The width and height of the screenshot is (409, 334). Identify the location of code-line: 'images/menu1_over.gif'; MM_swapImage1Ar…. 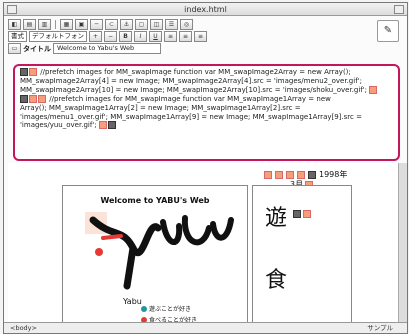
(206, 117).